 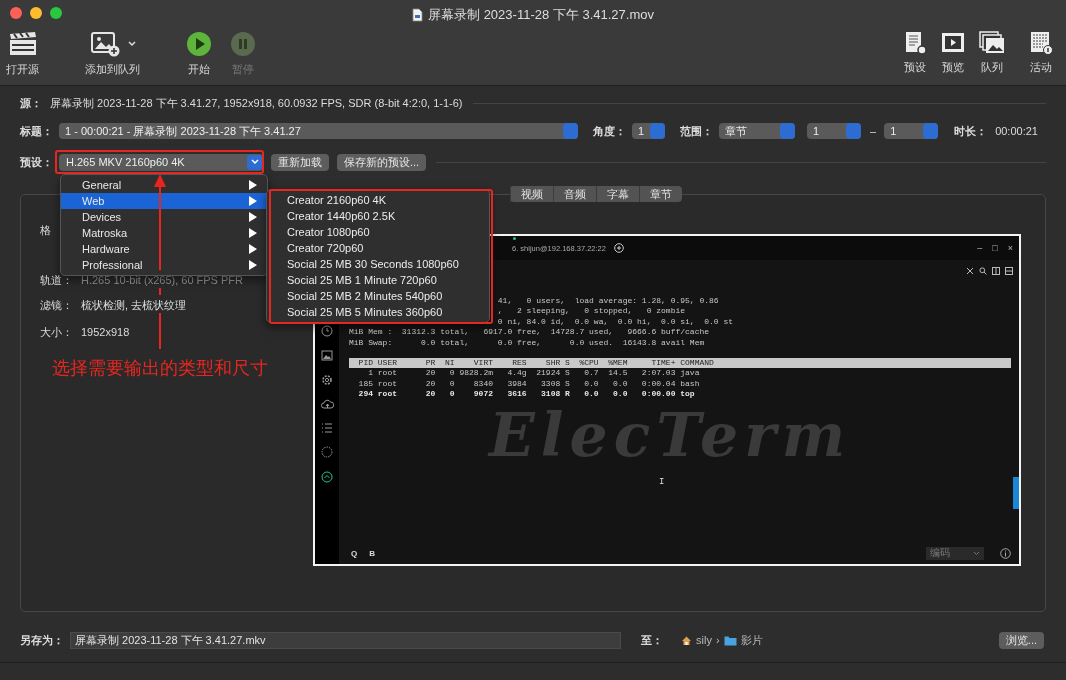 What do you see at coordinates (164, 265) in the screenshot?
I see `menu-item: Professional` at bounding box center [164, 265].